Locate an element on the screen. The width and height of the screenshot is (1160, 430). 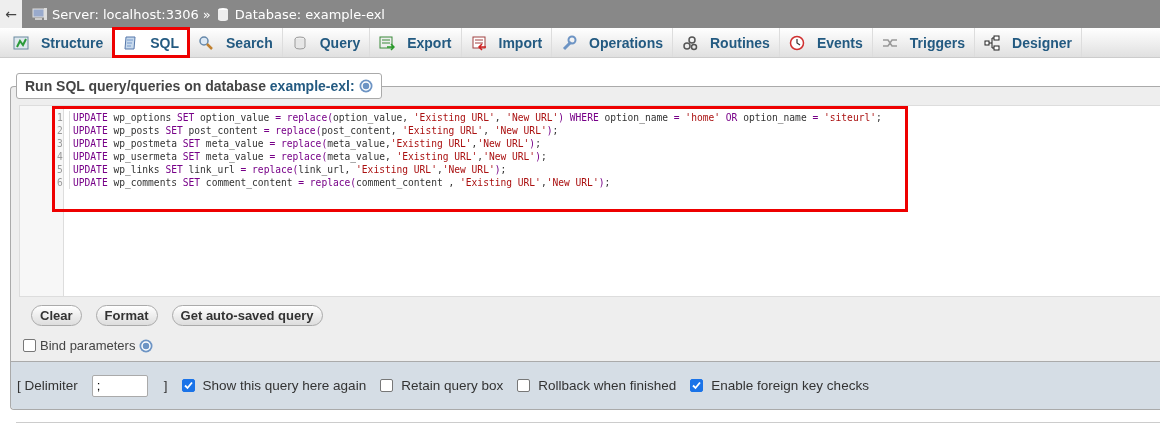
code-line: UPDATE wp_comments SET comment_content = replace(comment_content , 'Existing URL','New URL'); is located at coordinates (342, 182).